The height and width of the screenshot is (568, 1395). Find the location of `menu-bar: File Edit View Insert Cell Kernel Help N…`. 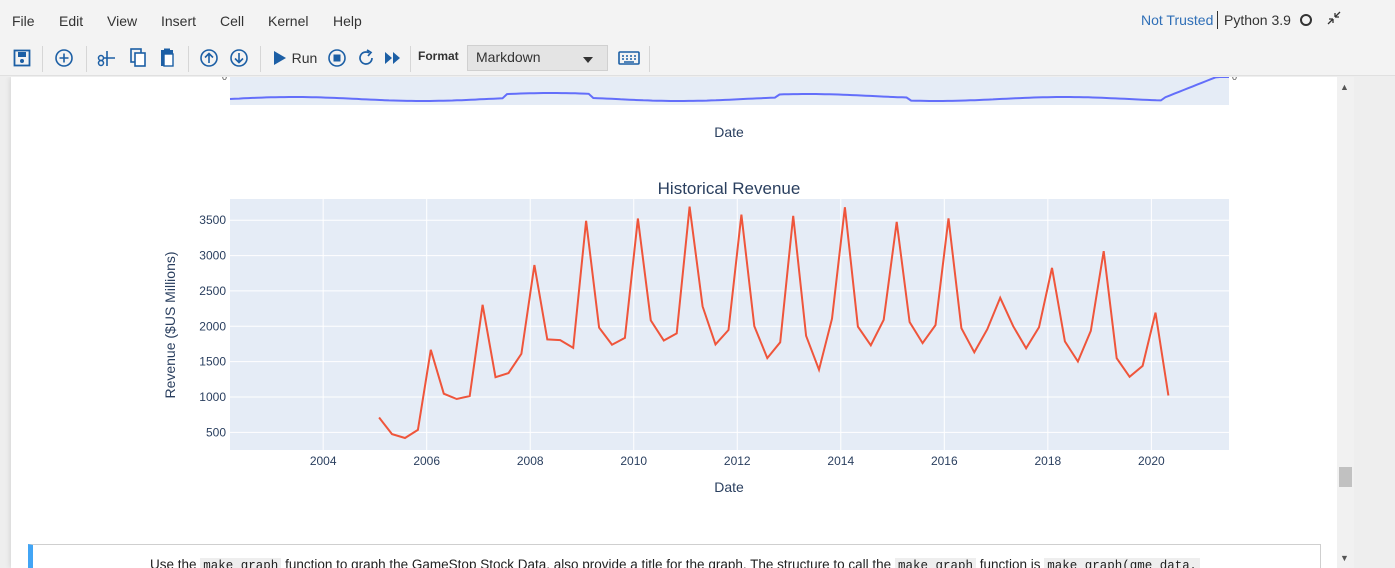

menu-bar: File Edit View Insert Cell Kernel Help N… is located at coordinates (697, 20).